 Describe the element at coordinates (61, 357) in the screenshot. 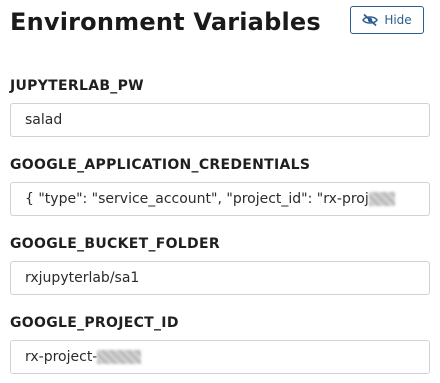

I see `variable-value-text: rx-project-` at that location.